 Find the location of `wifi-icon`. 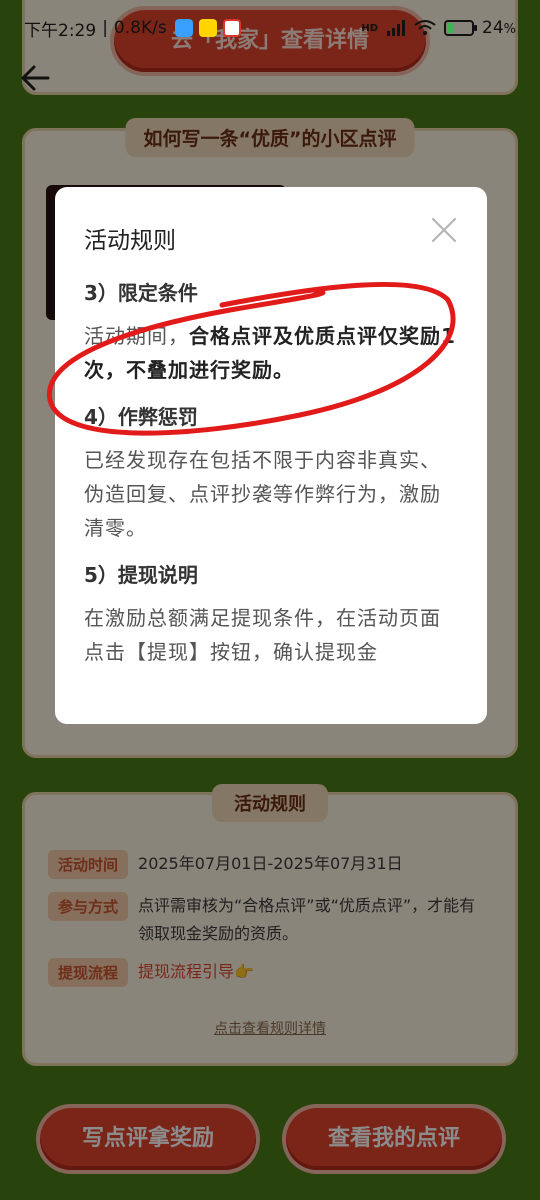

wifi-icon is located at coordinates (425, 27).